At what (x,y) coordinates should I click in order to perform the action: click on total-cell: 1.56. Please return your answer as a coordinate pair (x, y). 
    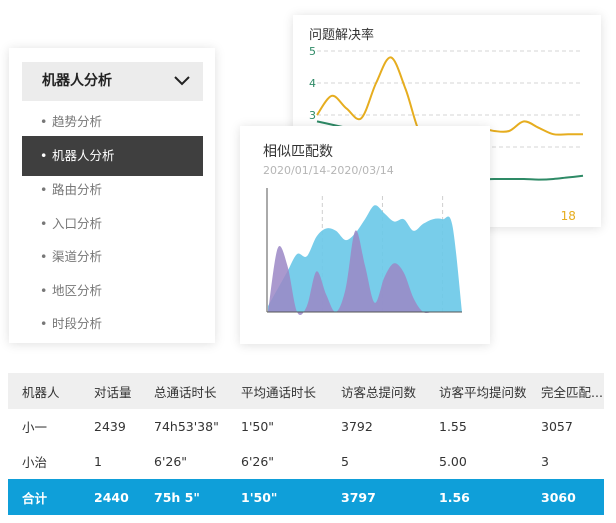
    Looking at the image, I should click on (490, 497).